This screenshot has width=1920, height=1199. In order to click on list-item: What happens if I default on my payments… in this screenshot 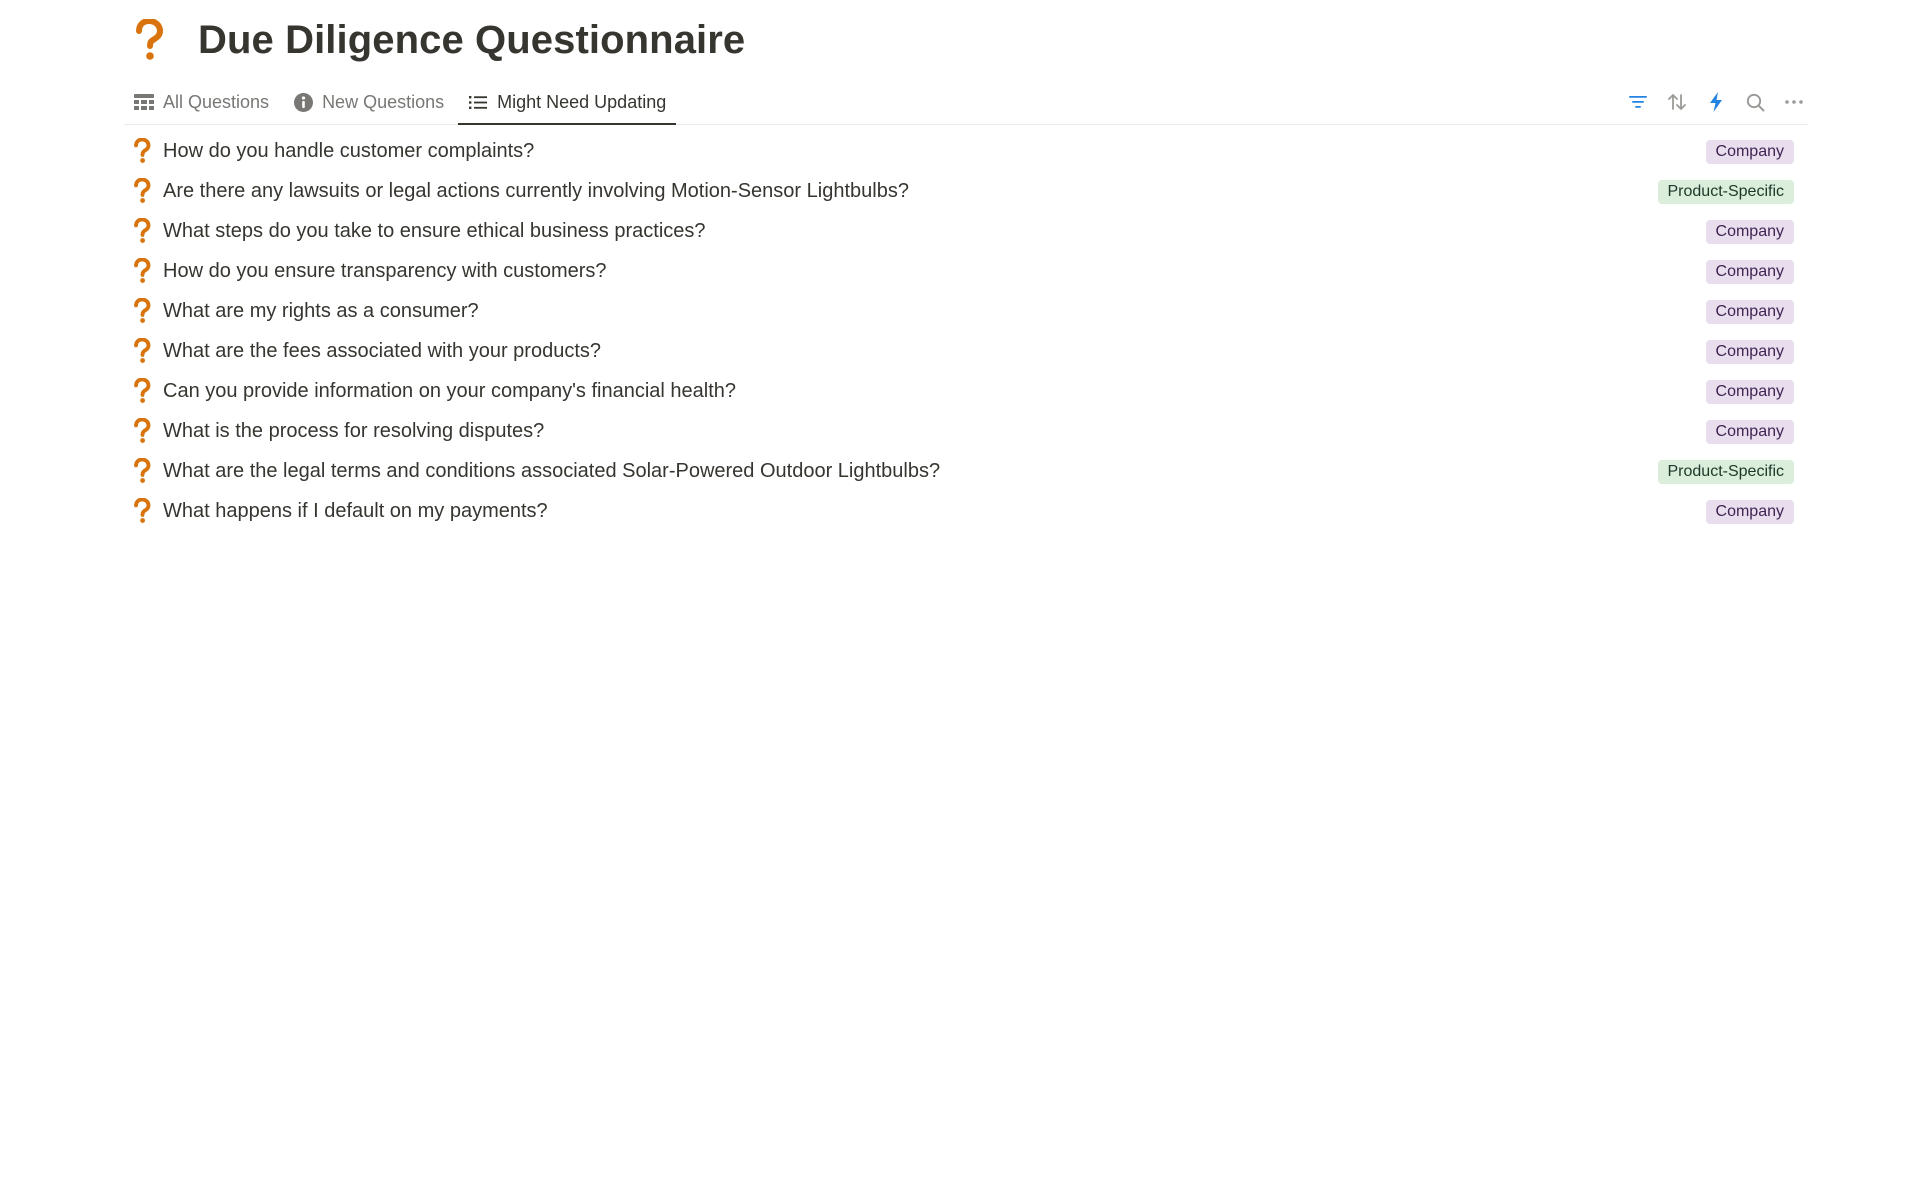, I will do `click(966, 511)`.